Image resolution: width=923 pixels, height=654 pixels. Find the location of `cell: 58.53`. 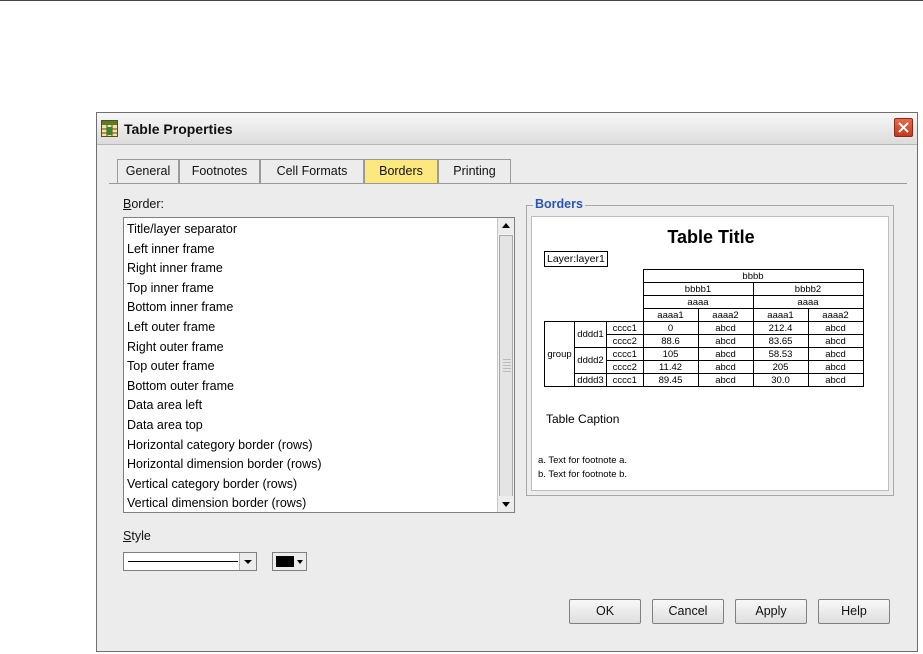

cell: 58.53 is located at coordinates (780, 354).